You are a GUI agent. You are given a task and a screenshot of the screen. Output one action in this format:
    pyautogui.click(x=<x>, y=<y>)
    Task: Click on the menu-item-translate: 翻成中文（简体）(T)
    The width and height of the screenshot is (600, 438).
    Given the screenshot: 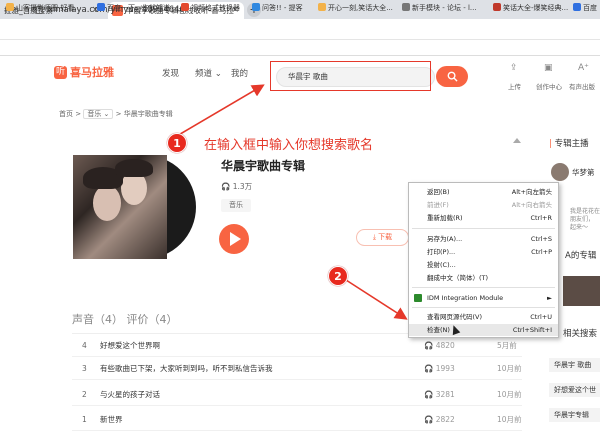 What is the action you would take?
    pyautogui.click(x=483, y=278)
    